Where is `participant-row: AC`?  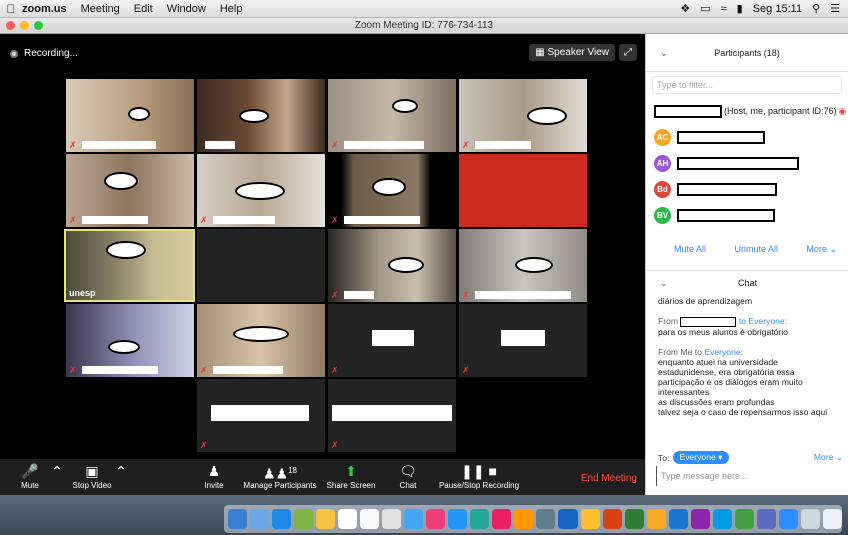 participant-row: AC is located at coordinates (747, 137).